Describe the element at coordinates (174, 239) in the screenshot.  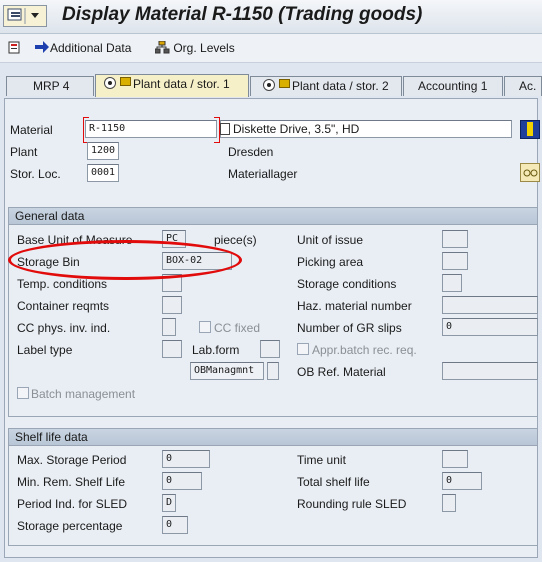
I see `base-uom-field: PC` at that location.